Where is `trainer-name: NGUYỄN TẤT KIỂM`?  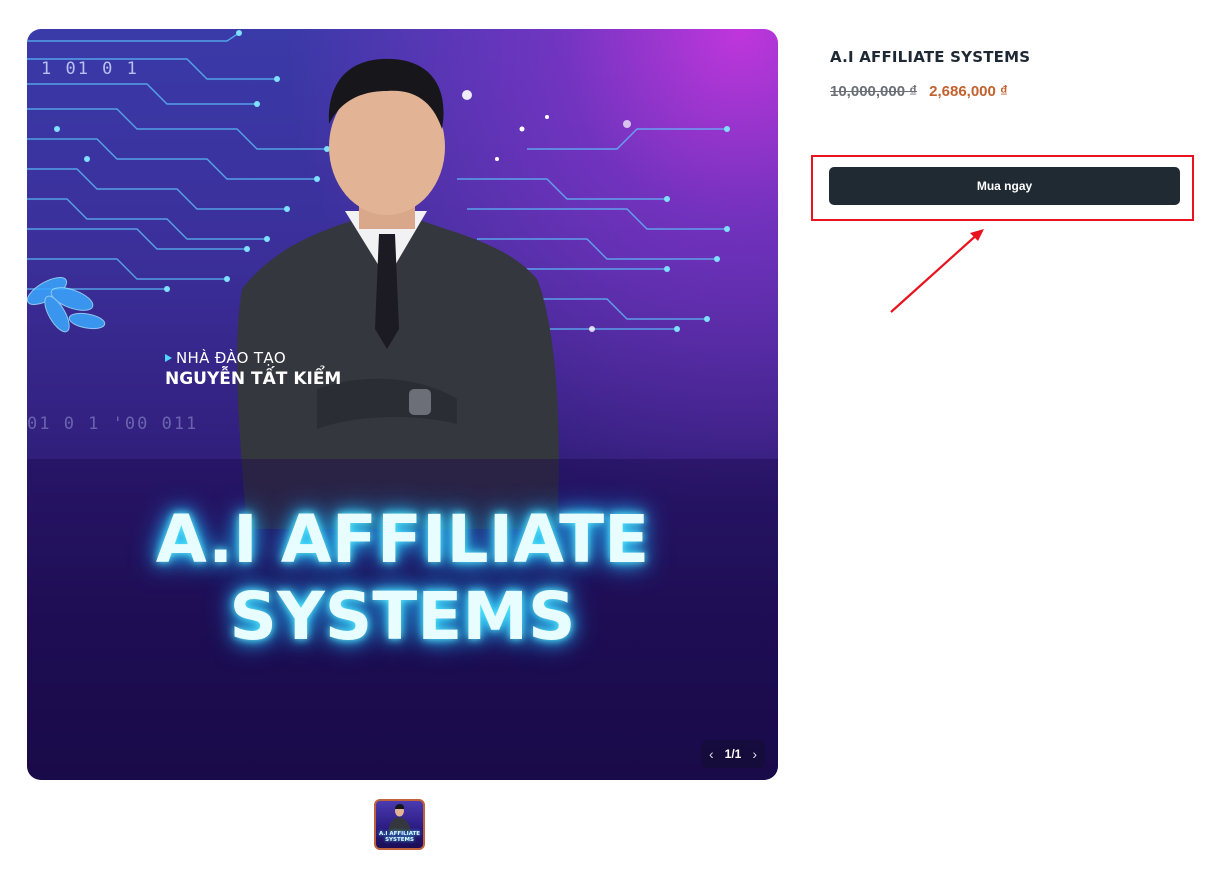 trainer-name: NGUYỄN TẤT KIỂM is located at coordinates (253, 379).